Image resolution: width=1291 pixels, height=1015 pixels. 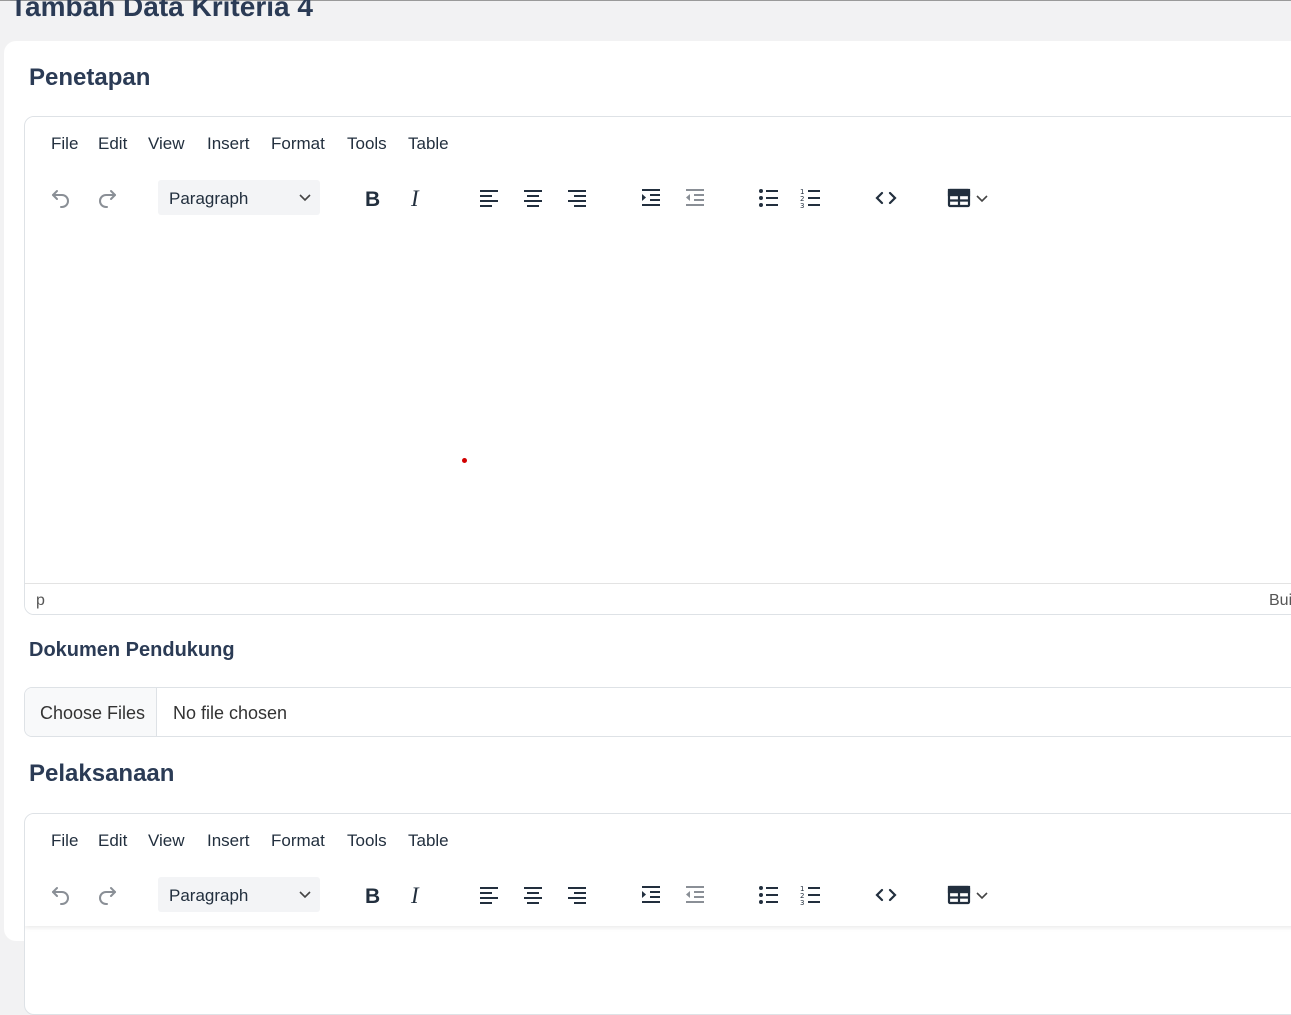 I want to click on dokumen-pendukung-label: Dokumen Pendukung, so click(x=132, y=650).